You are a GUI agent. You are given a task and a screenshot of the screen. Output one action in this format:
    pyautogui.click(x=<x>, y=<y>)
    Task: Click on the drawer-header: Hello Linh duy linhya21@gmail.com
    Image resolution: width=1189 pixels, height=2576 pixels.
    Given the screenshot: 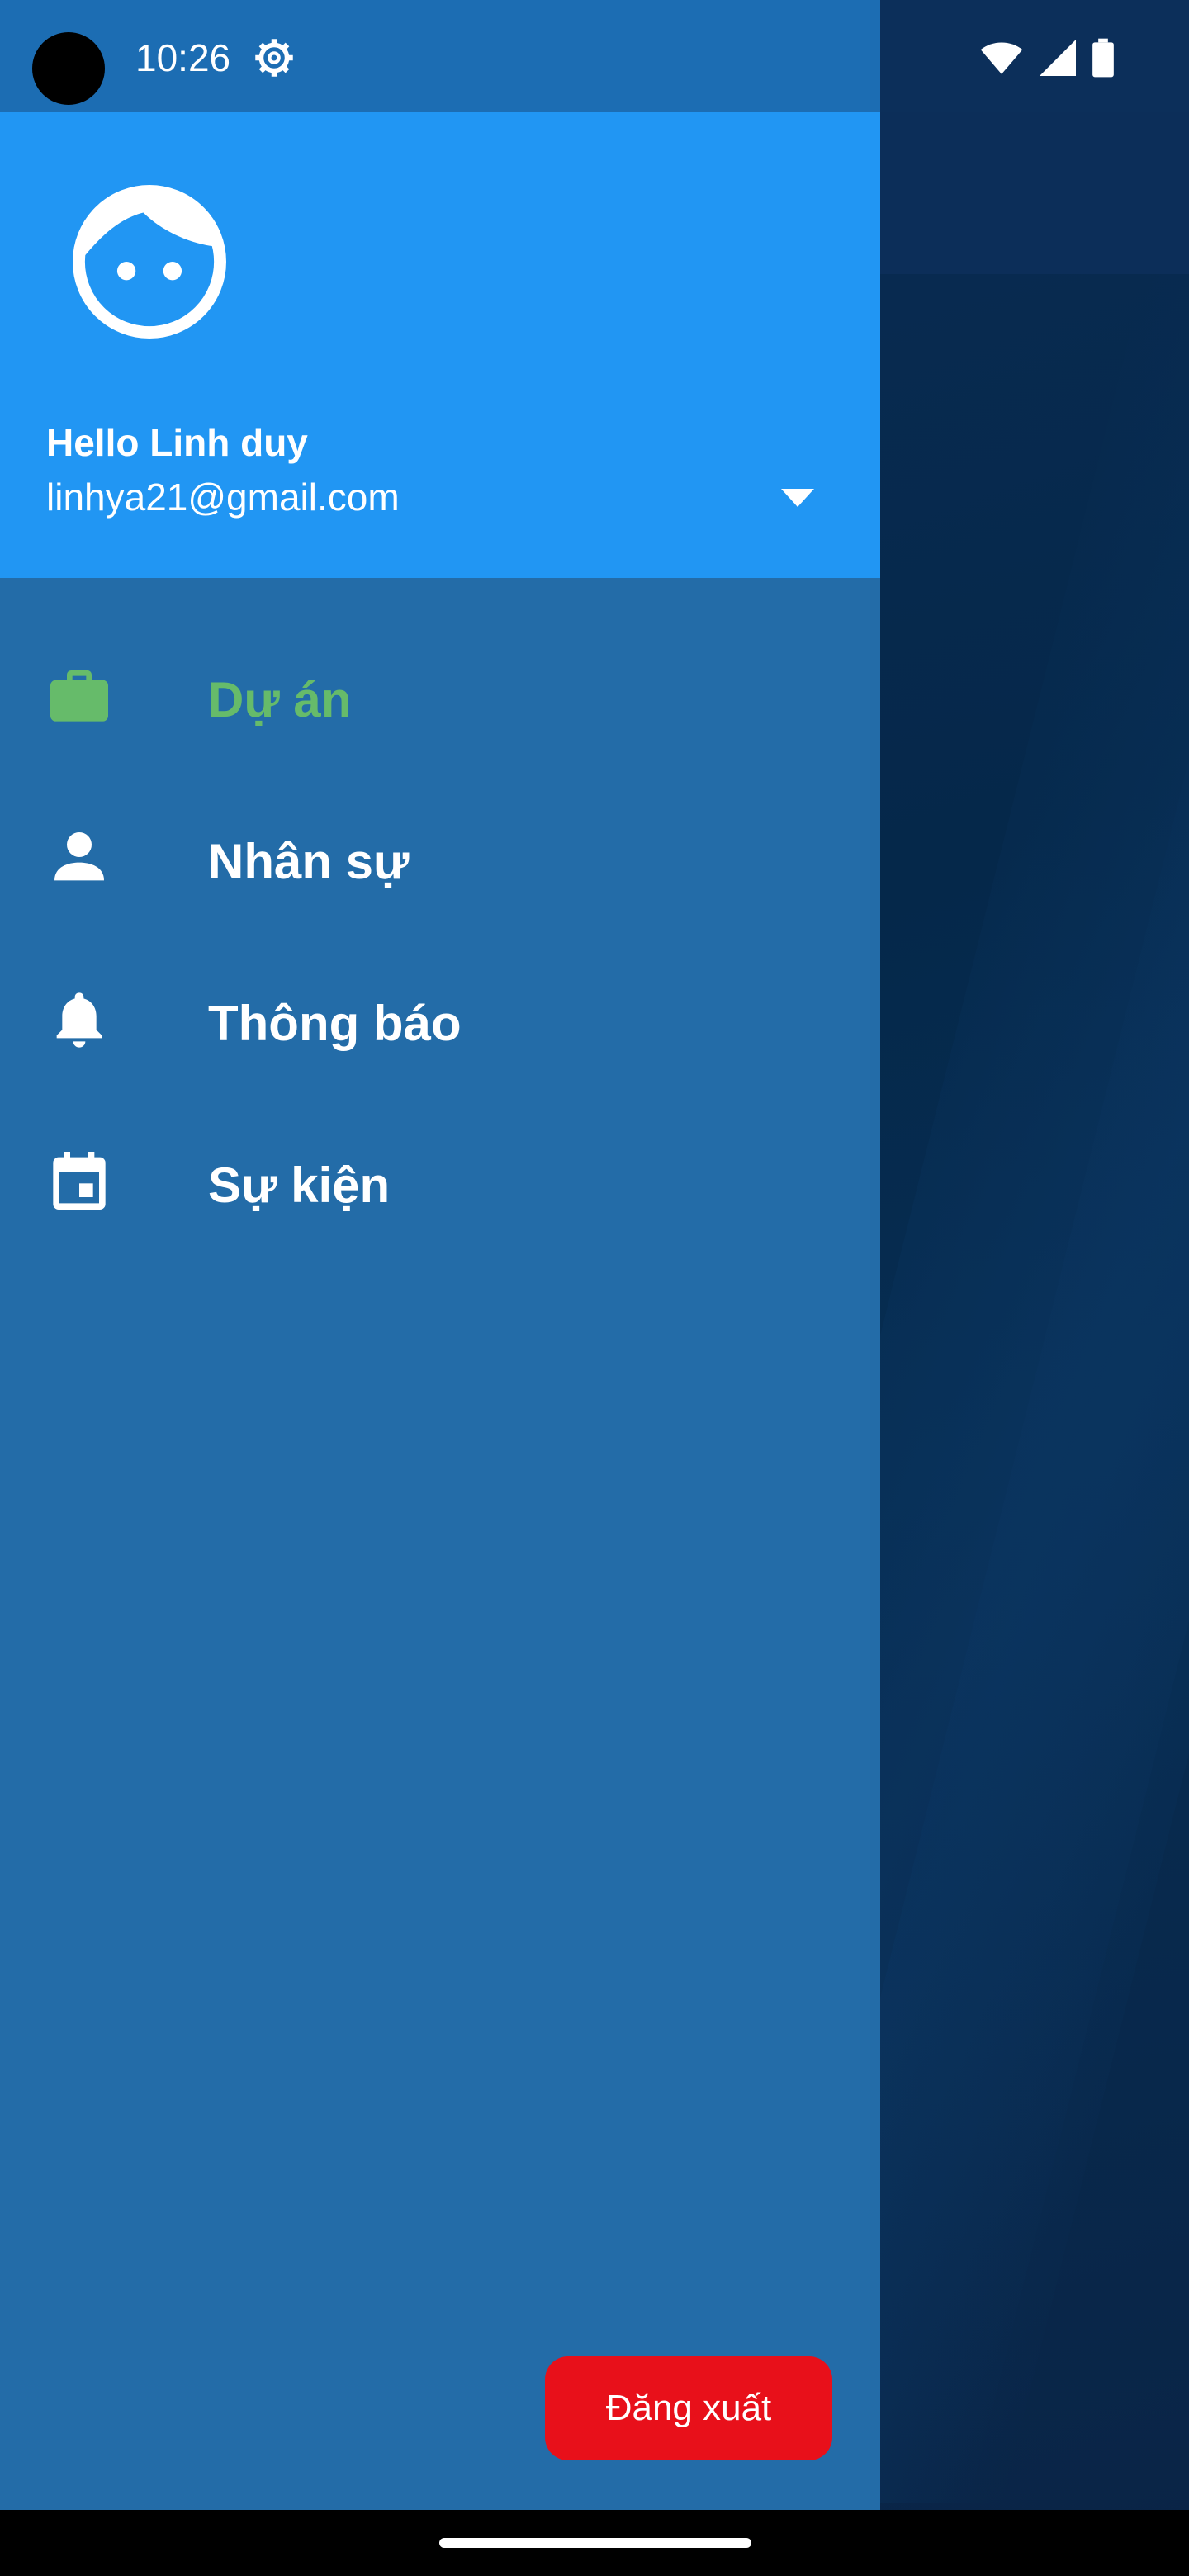 What is the action you would take?
    pyautogui.click(x=440, y=345)
    